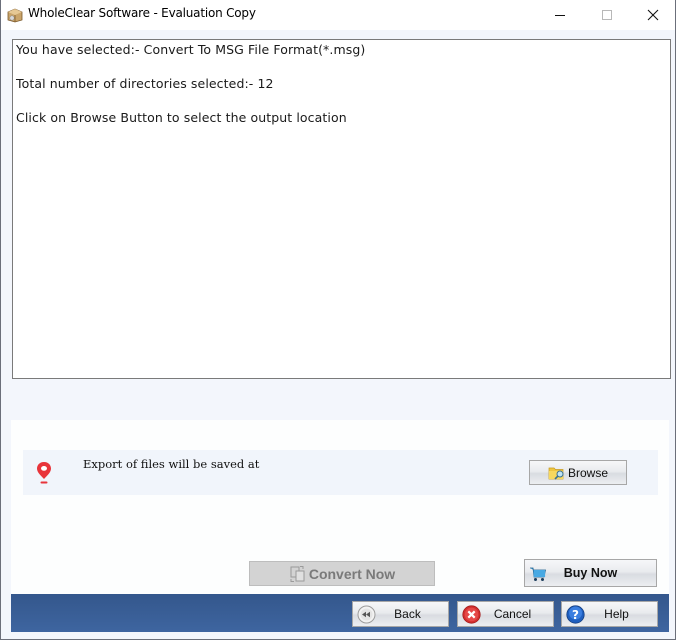 The height and width of the screenshot is (640, 676). I want to click on maximize-icon, so click(607, 15).